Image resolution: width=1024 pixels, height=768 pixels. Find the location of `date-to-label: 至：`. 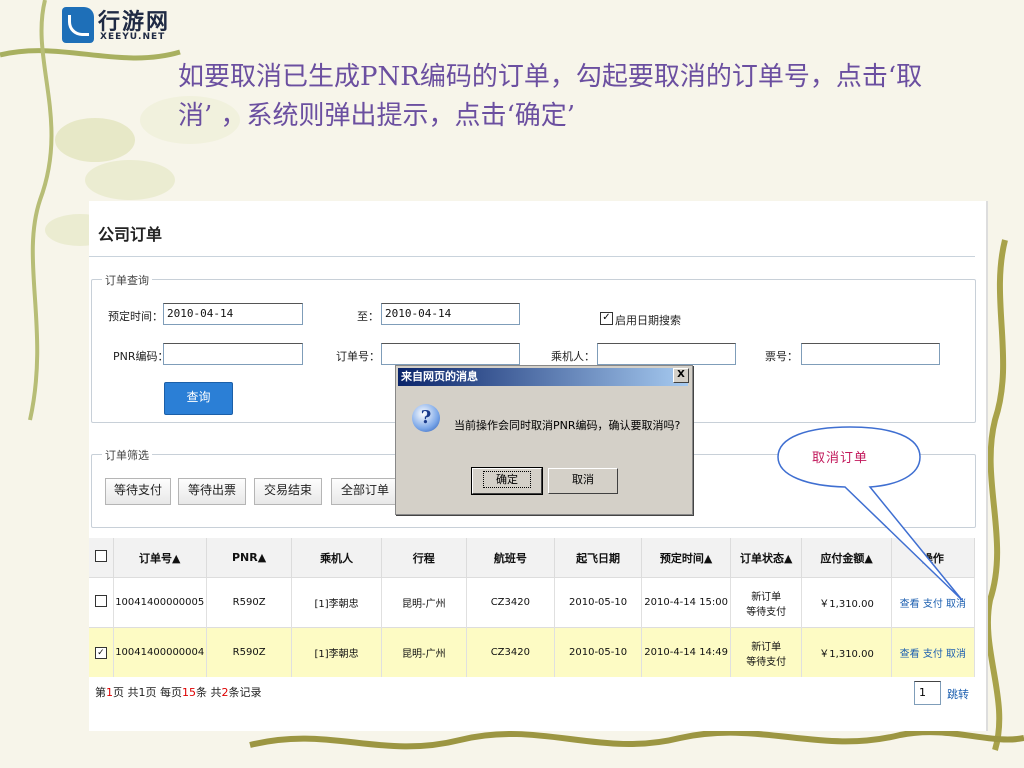

date-to-label: 至： is located at coordinates (368, 316).